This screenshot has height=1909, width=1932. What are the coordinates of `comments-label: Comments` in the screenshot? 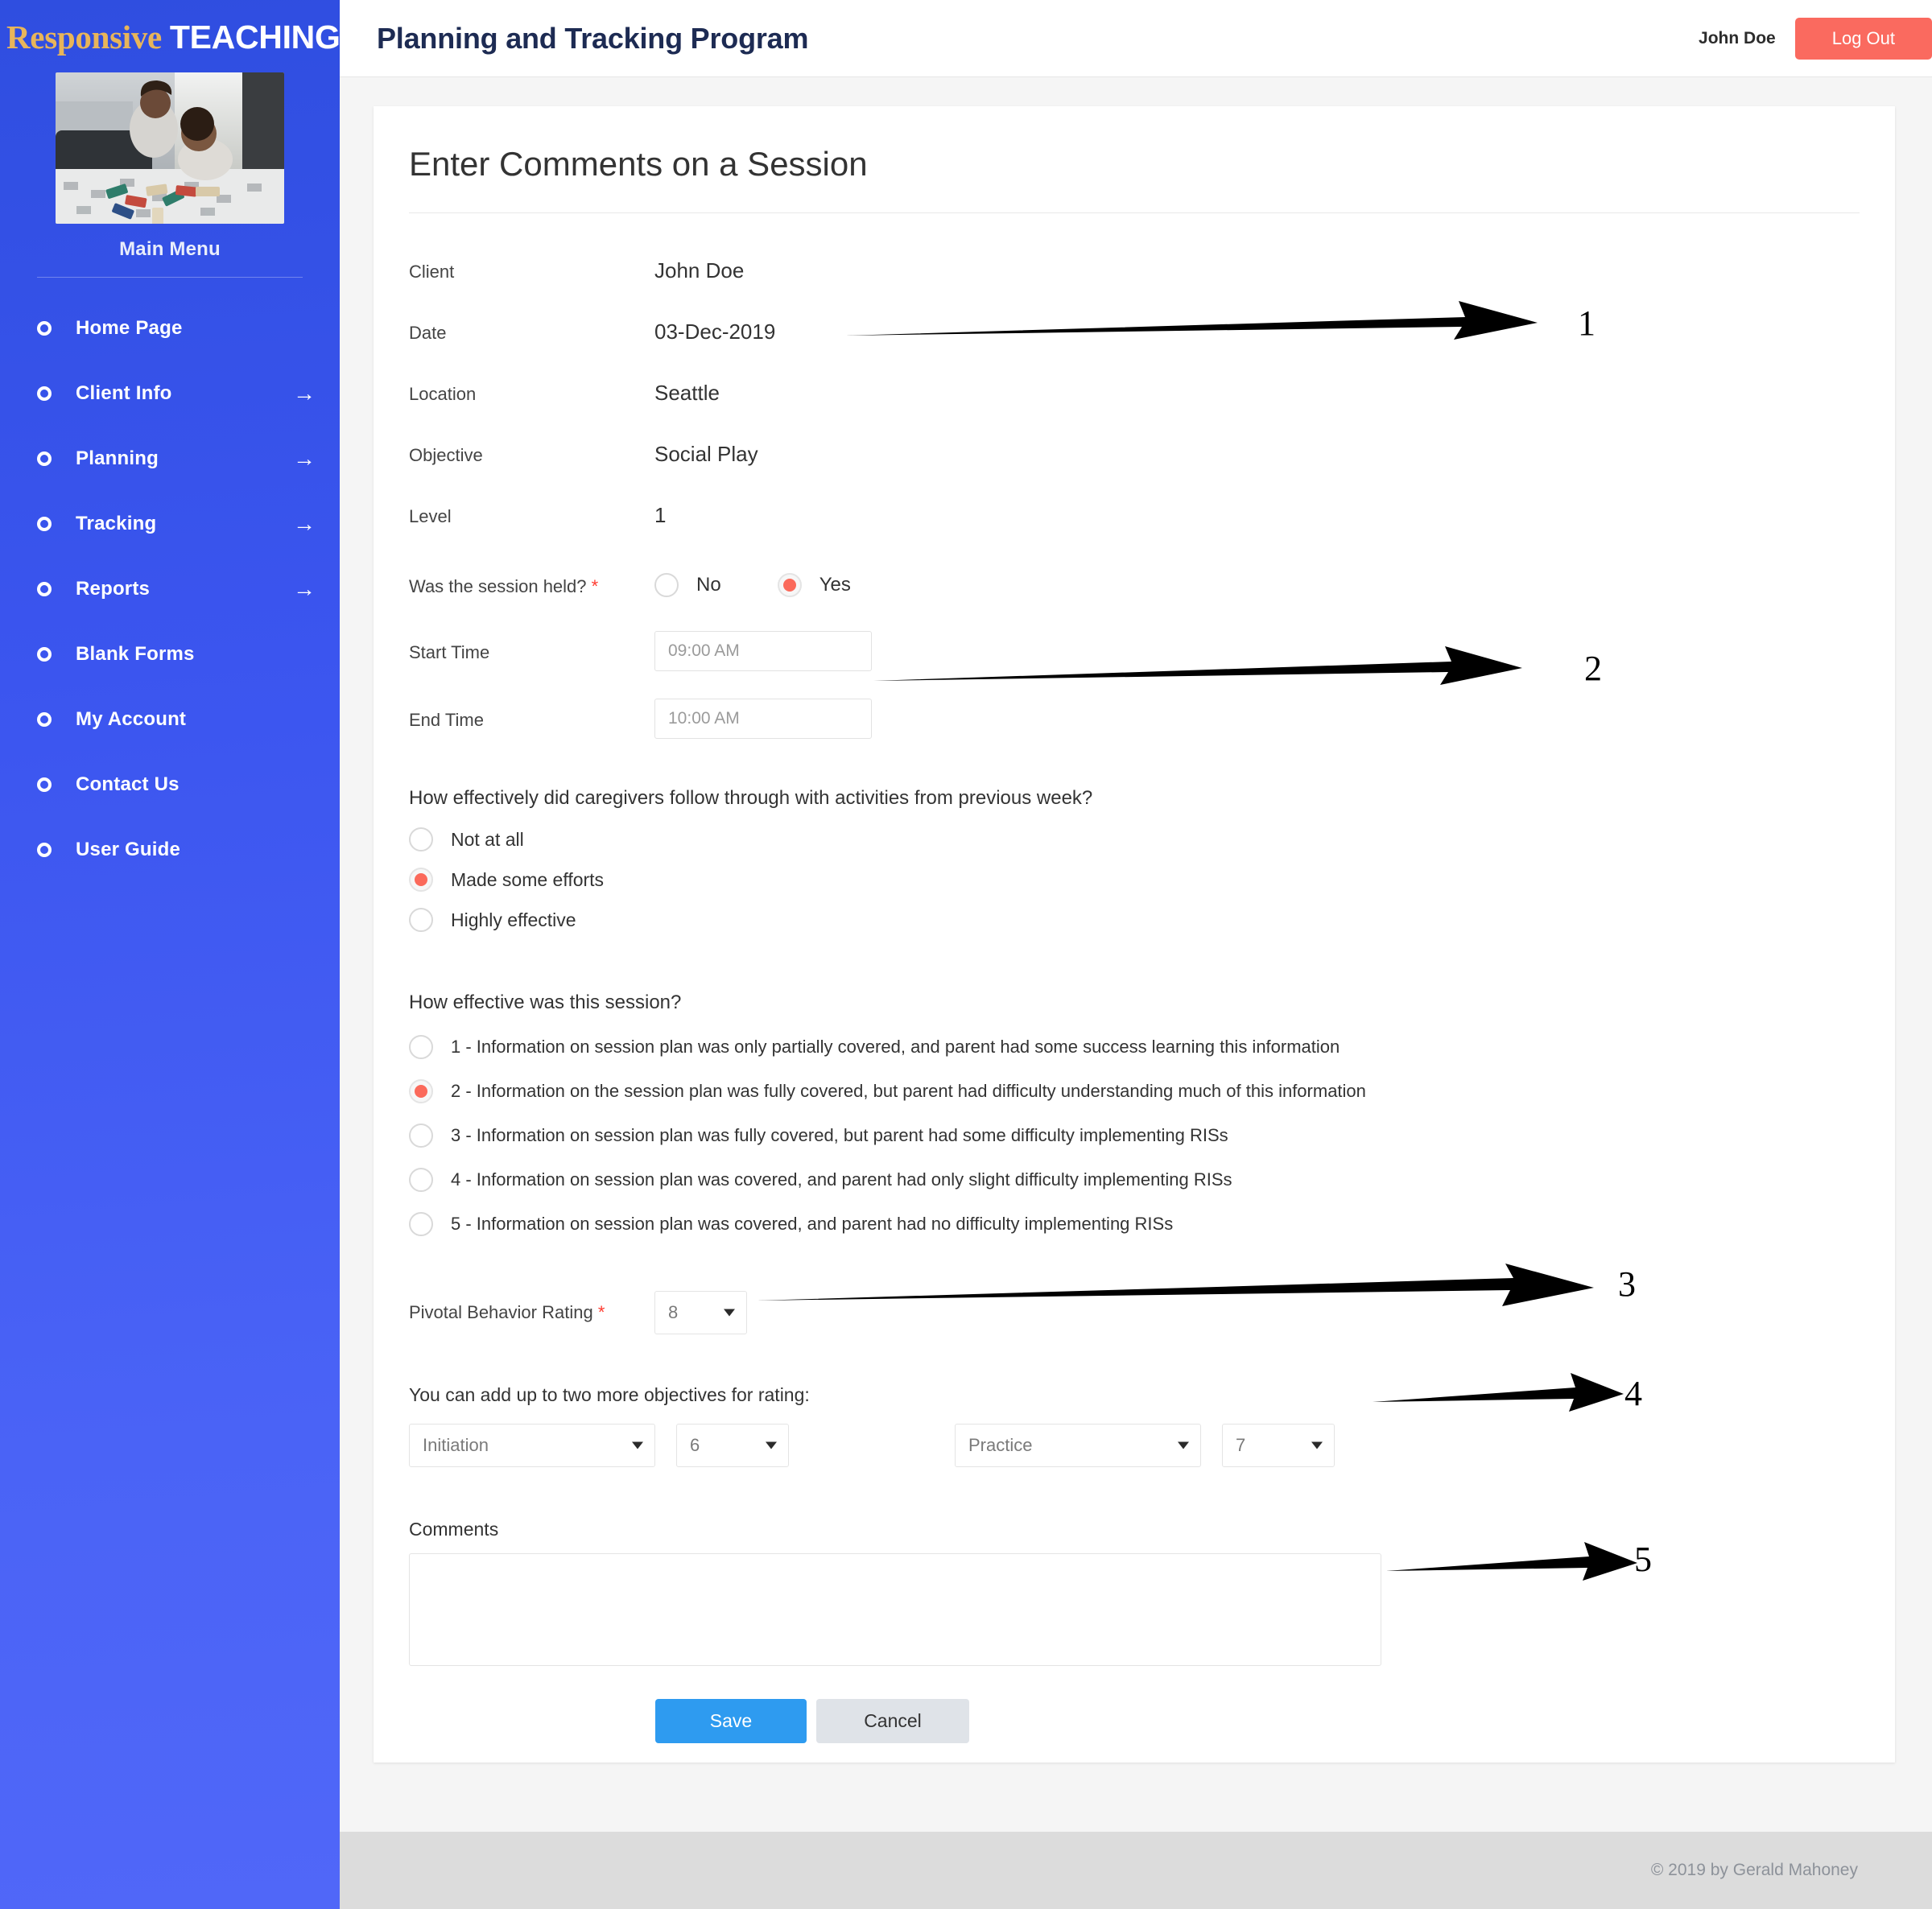 It's located at (454, 1529).